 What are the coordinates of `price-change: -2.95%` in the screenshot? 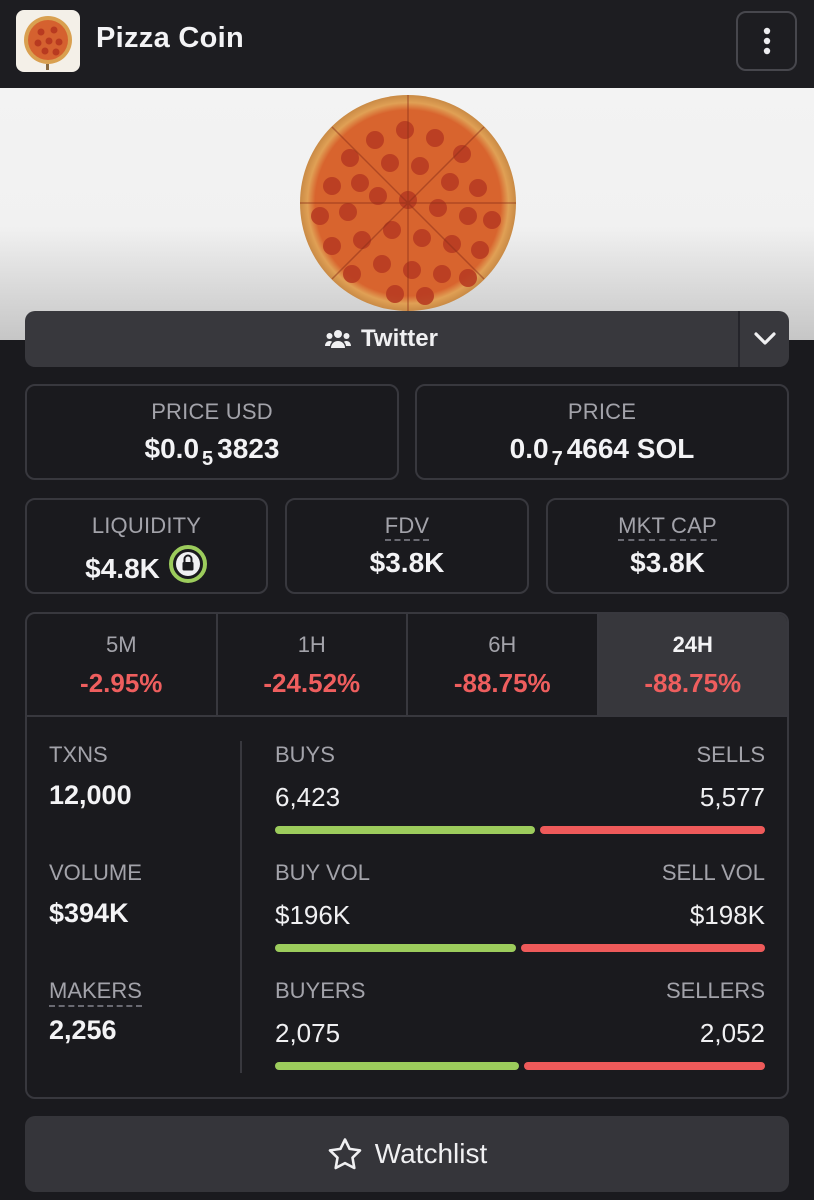 It's located at (121, 683).